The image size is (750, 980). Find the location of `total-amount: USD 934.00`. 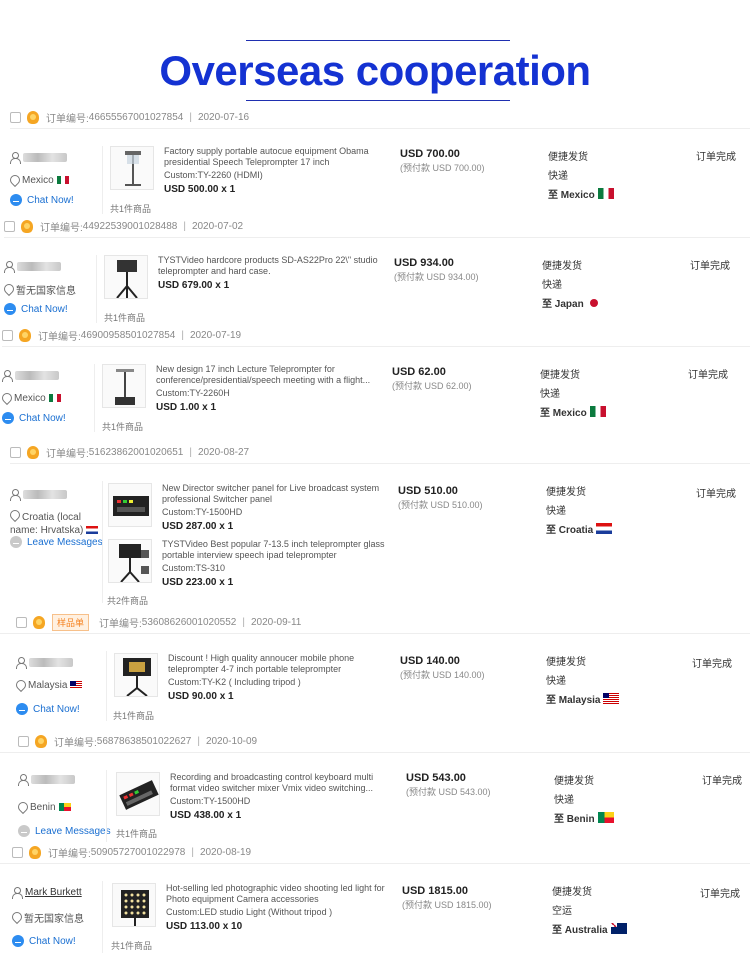

total-amount: USD 934.00 is located at coordinates (424, 263).